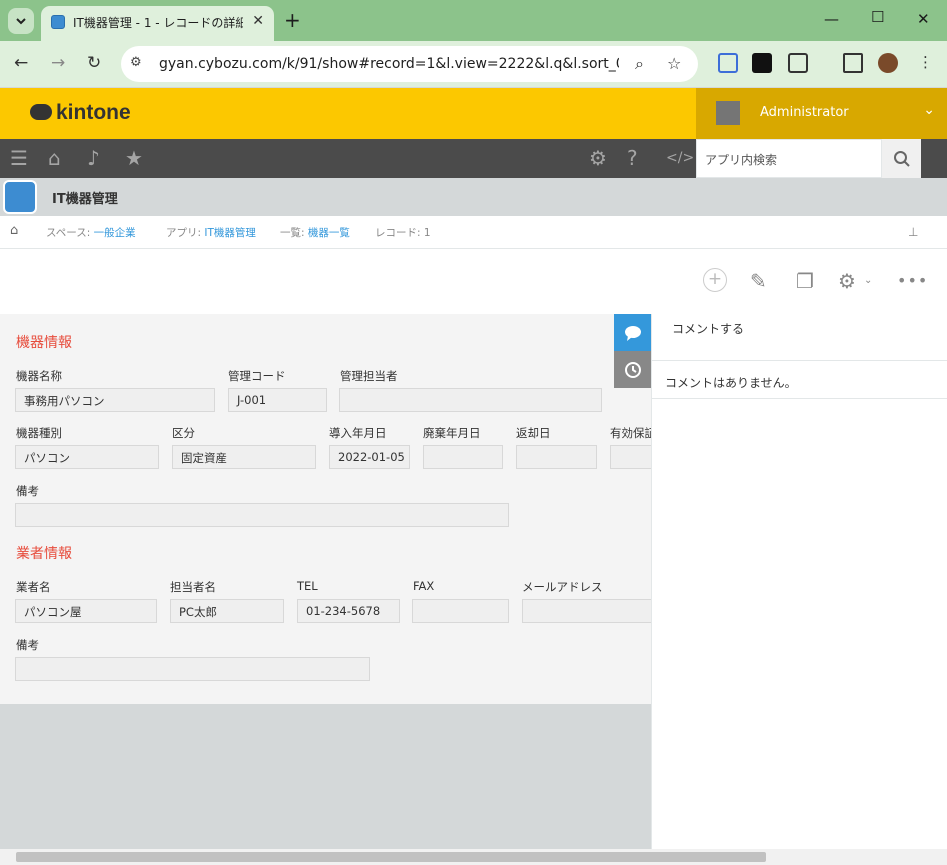 The width and height of the screenshot is (947, 865). What do you see at coordinates (44, 343) in the screenshot?
I see `section-equipment-title: 機器情報` at bounding box center [44, 343].